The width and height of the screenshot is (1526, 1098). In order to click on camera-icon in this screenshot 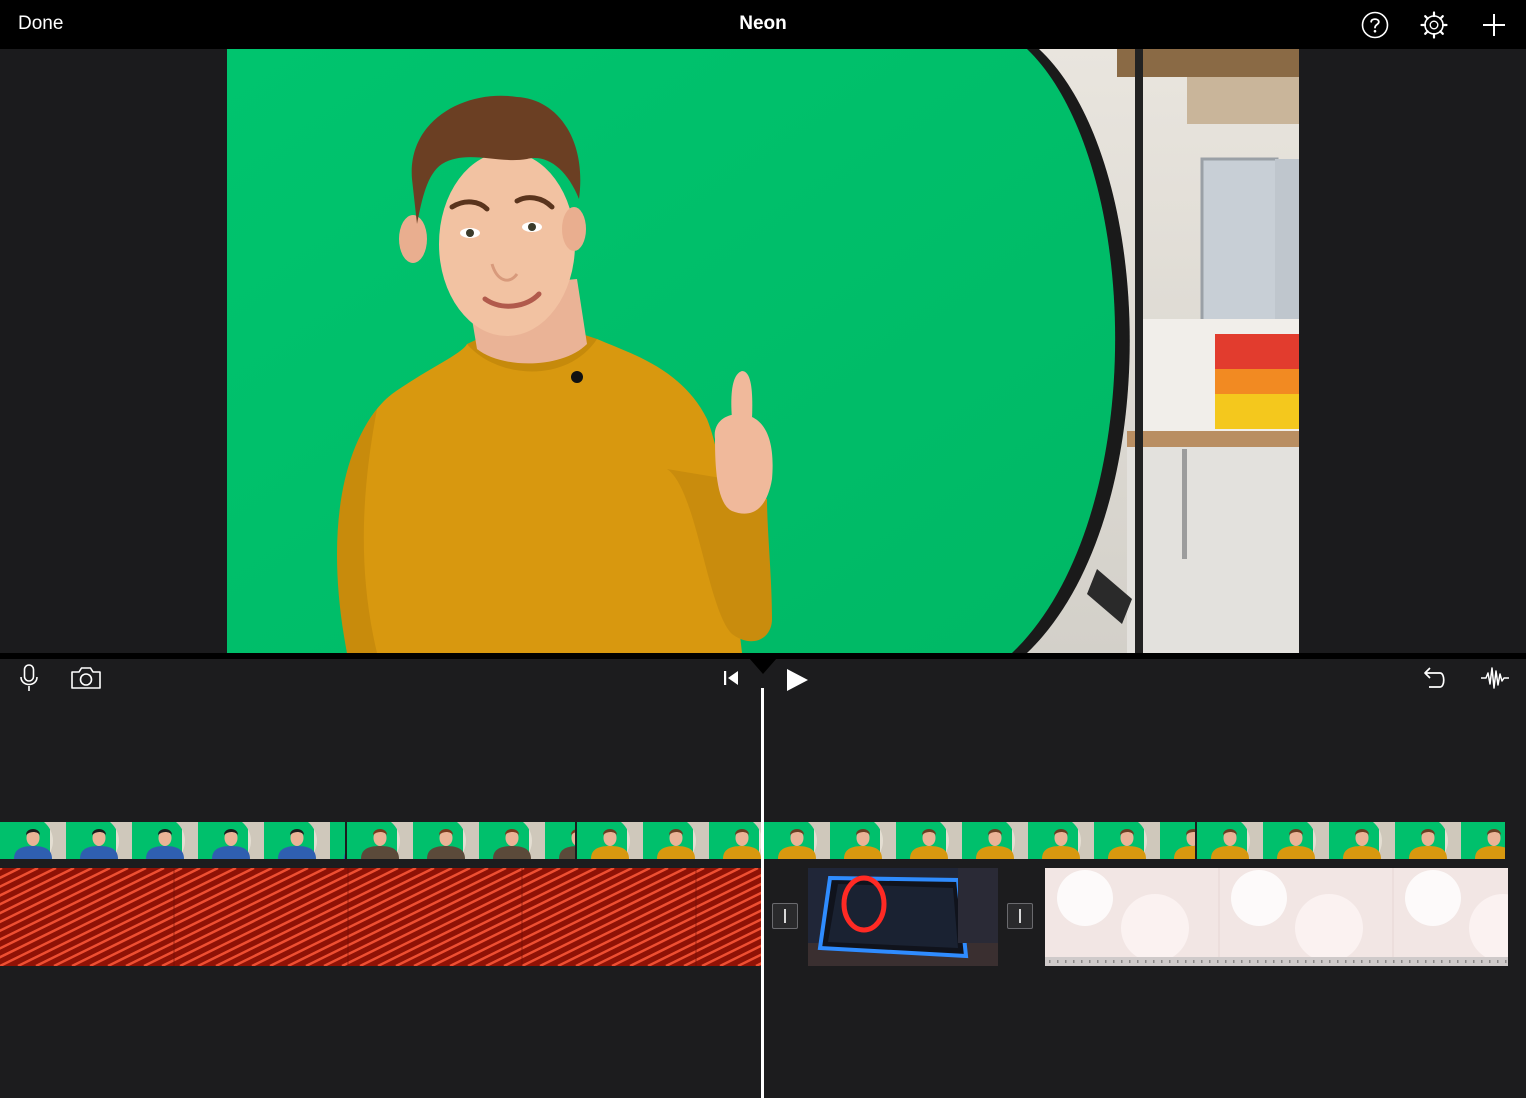, I will do `click(86, 678)`.